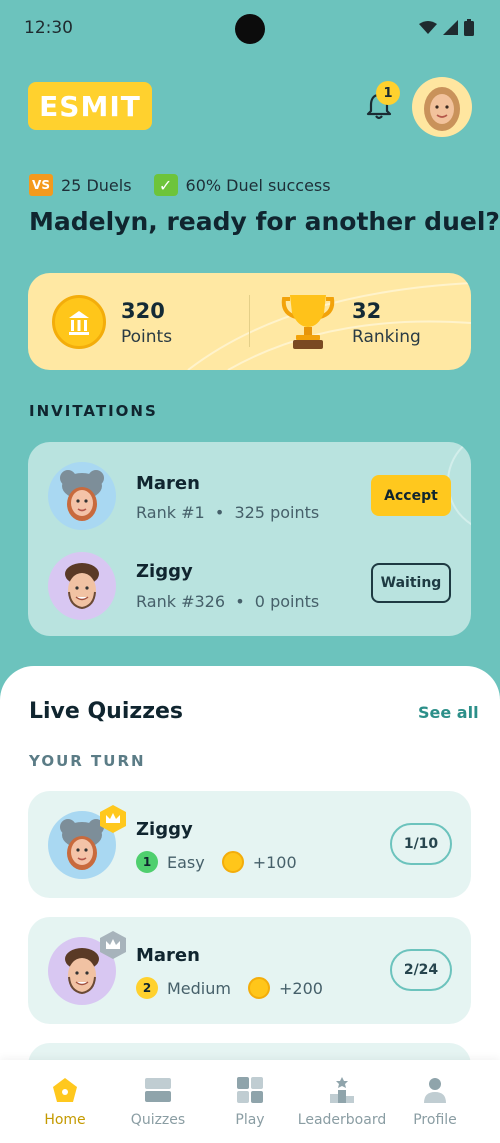 Image resolution: width=500 pixels, height=1143 pixels. What do you see at coordinates (388, 93) in the screenshot?
I see `notification-badge: 1` at bounding box center [388, 93].